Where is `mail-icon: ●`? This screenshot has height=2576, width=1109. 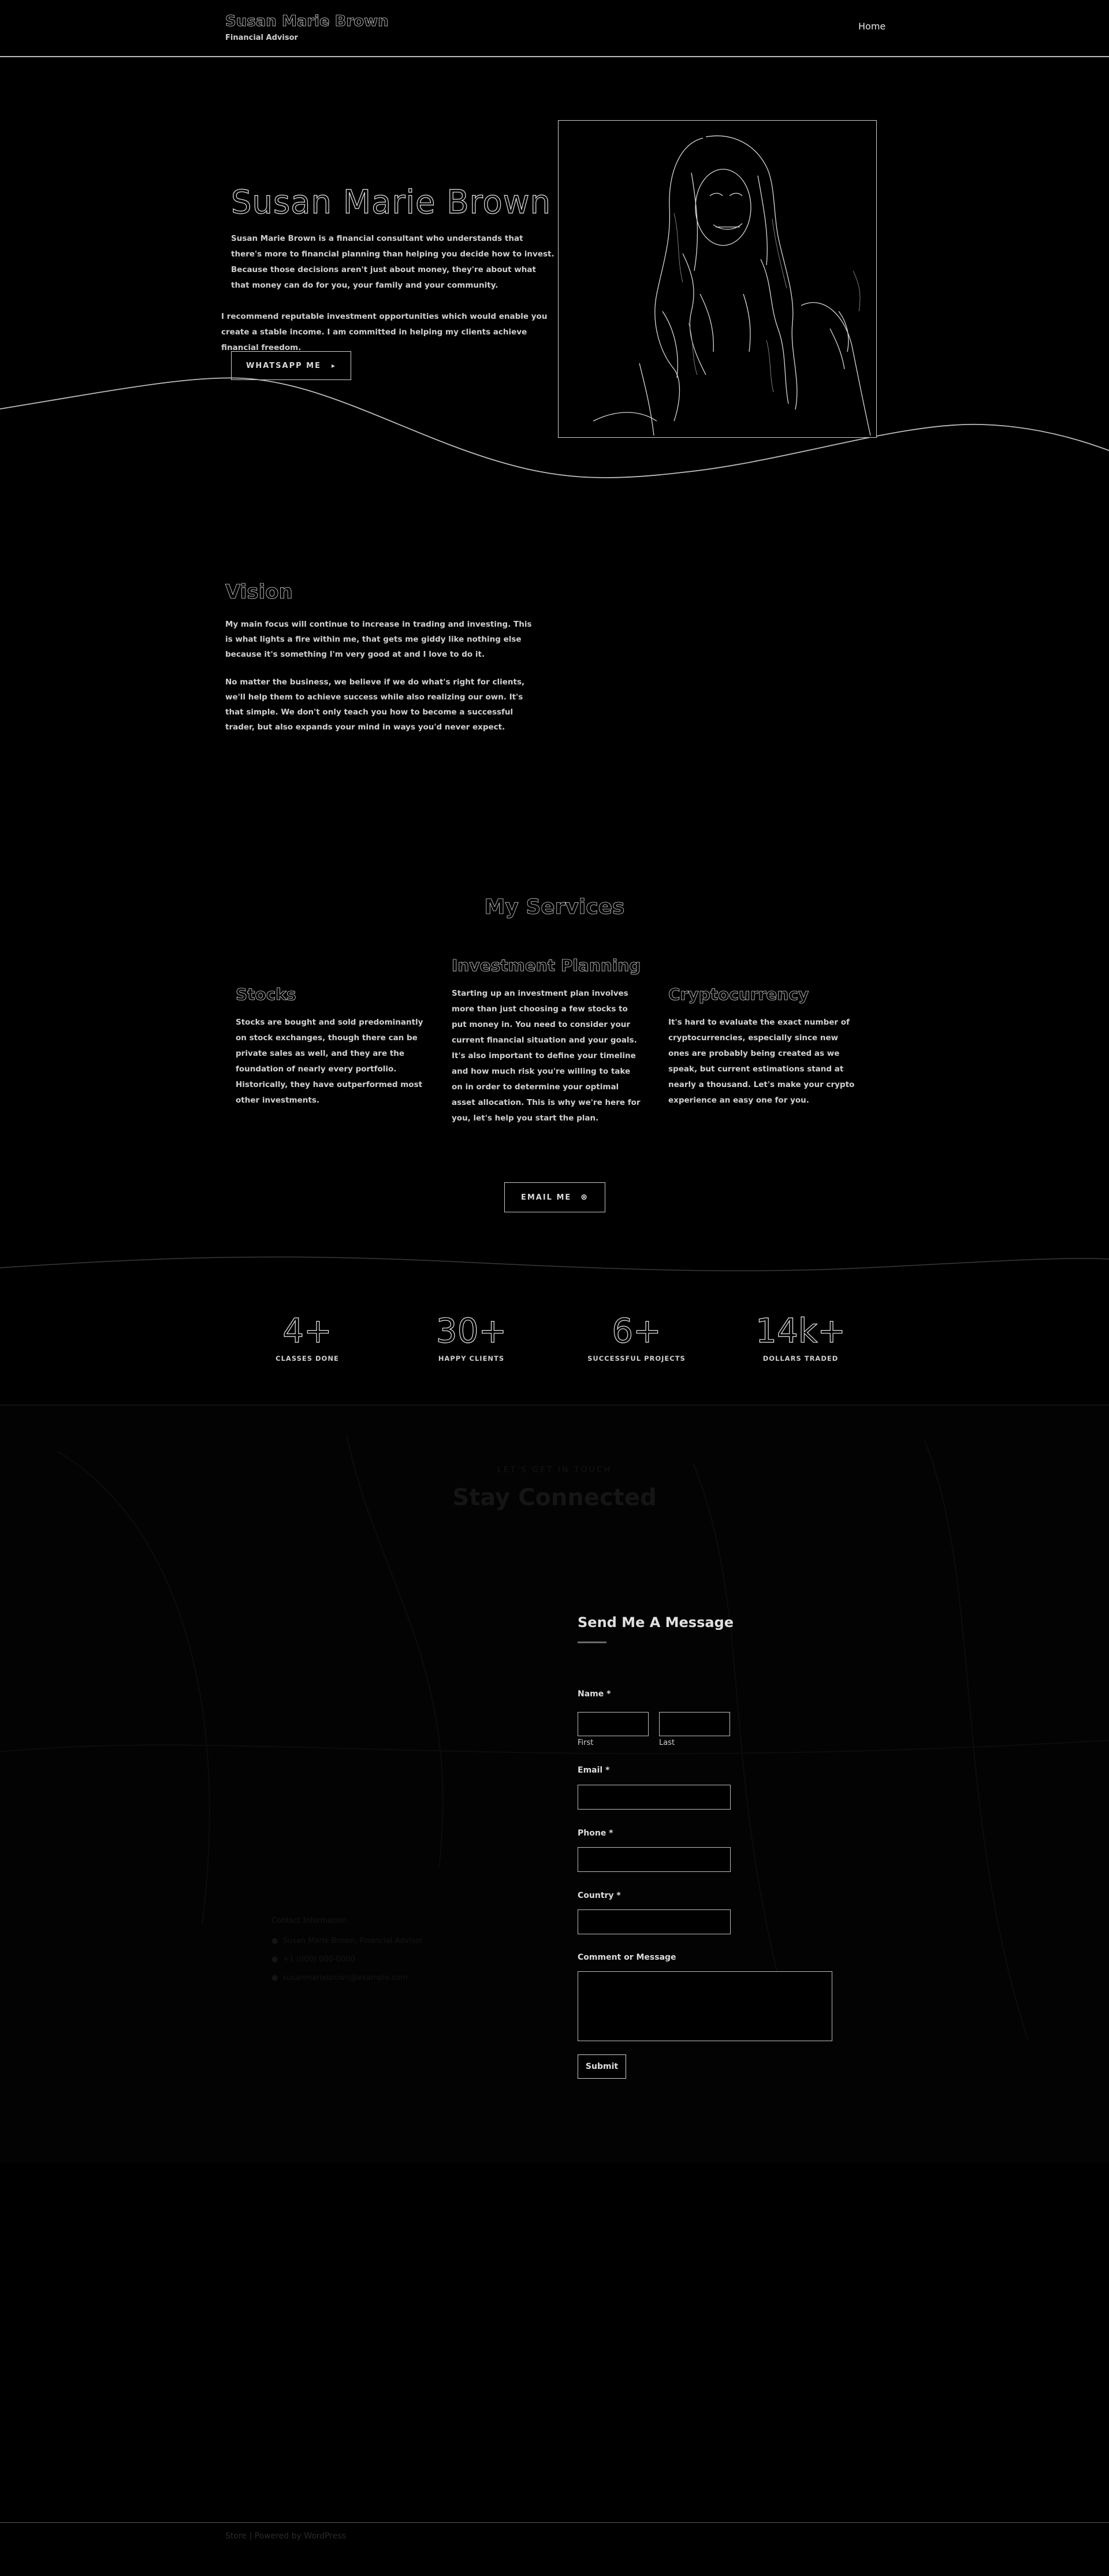
mail-icon: ● is located at coordinates (274, 1978).